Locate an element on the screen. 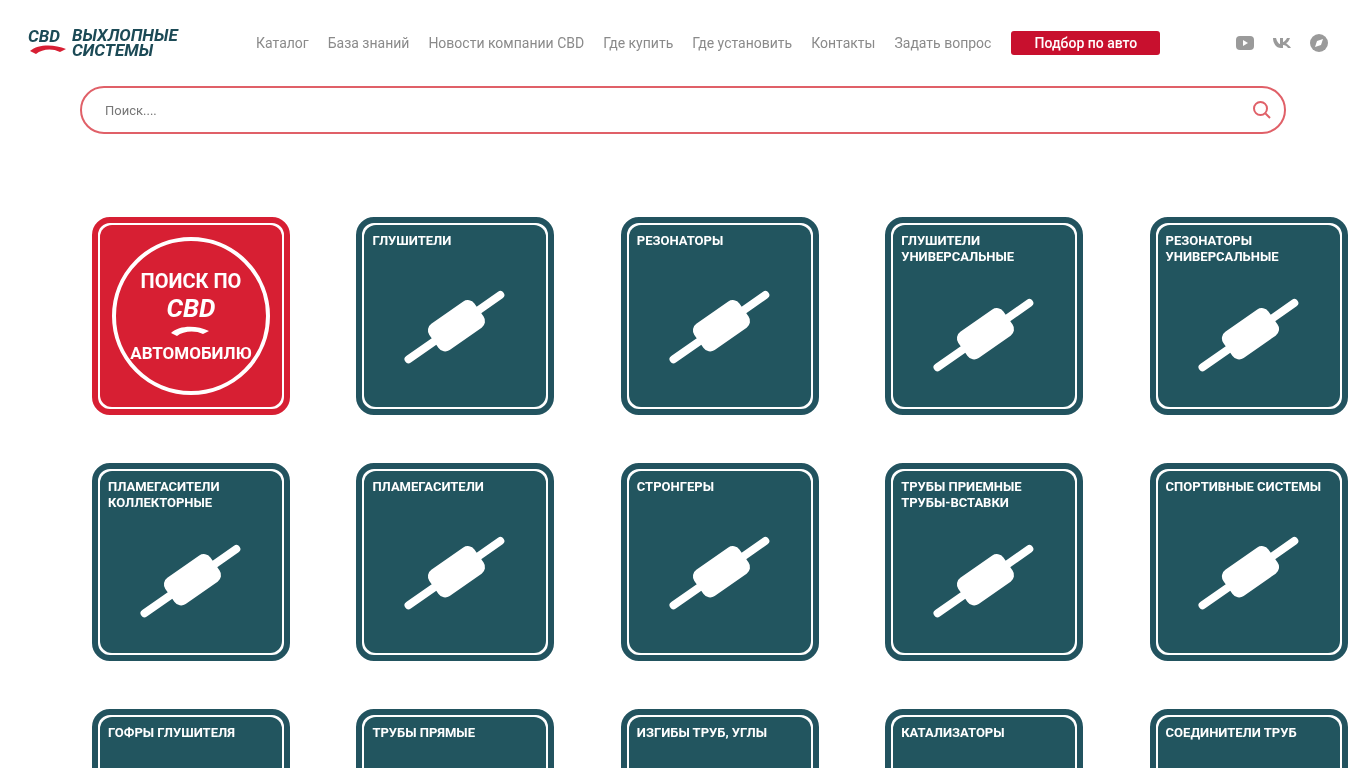  tile-title: СОЕДИНИТЕЛИ ТРУБ is located at coordinates (1231, 733).